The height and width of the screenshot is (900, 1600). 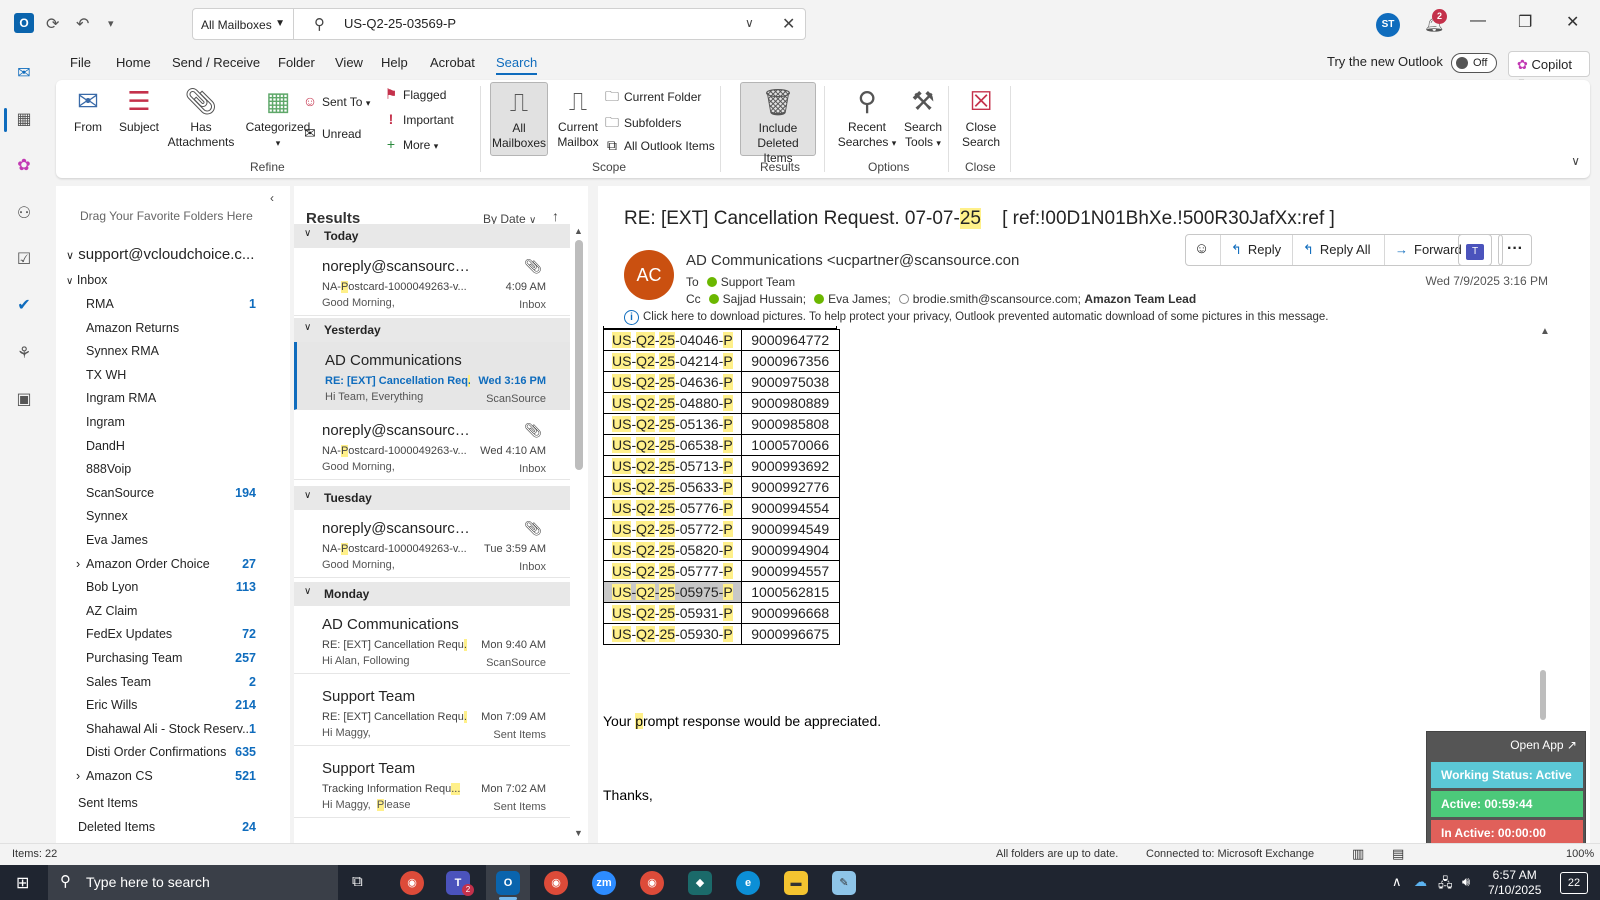 What do you see at coordinates (105, 422) in the screenshot?
I see `folder-item: Ingram` at bounding box center [105, 422].